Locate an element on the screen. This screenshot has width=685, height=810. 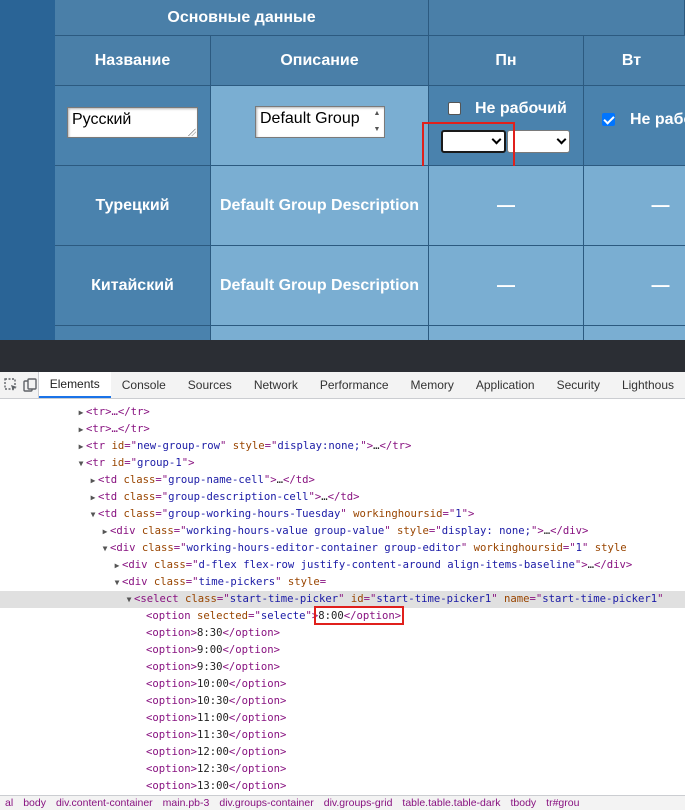
dom-node: ▼ <tr id="group-1"> is located at coordinates (342, 463).